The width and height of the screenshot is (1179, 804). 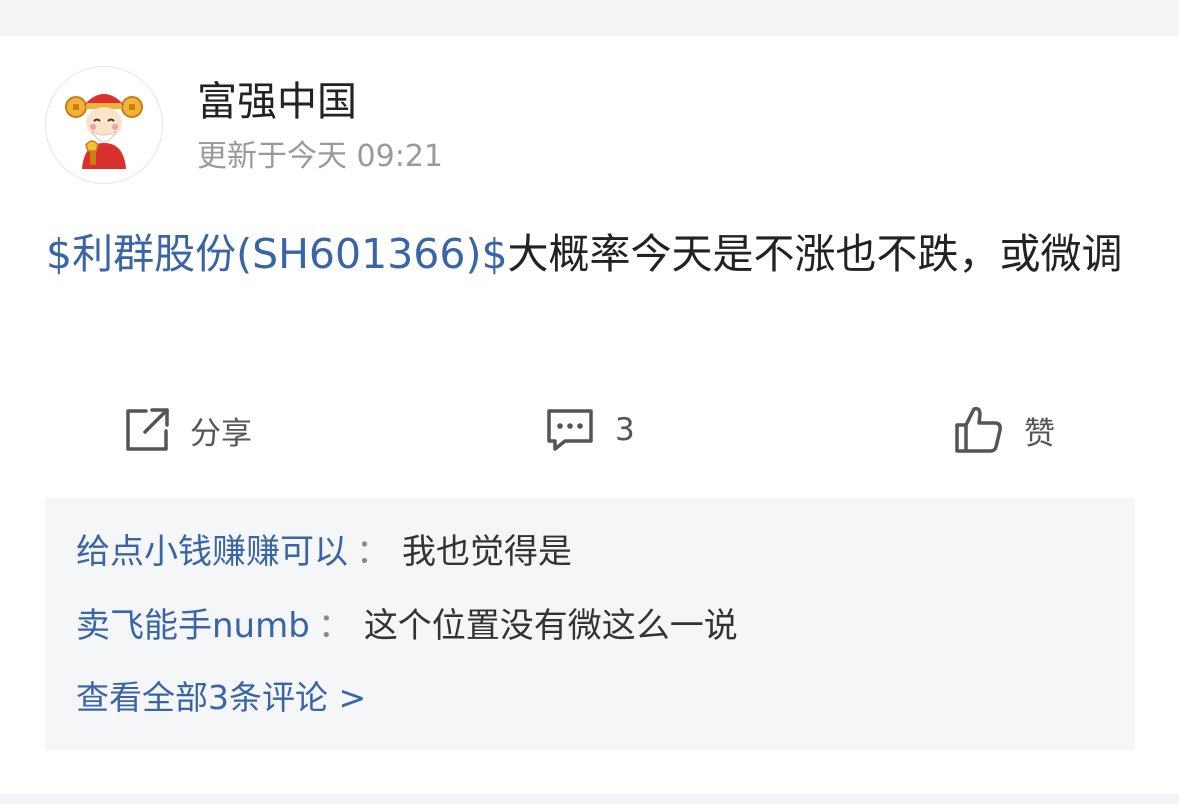 I want to click on comment-bubble-icon, so click(x=570, y=430).